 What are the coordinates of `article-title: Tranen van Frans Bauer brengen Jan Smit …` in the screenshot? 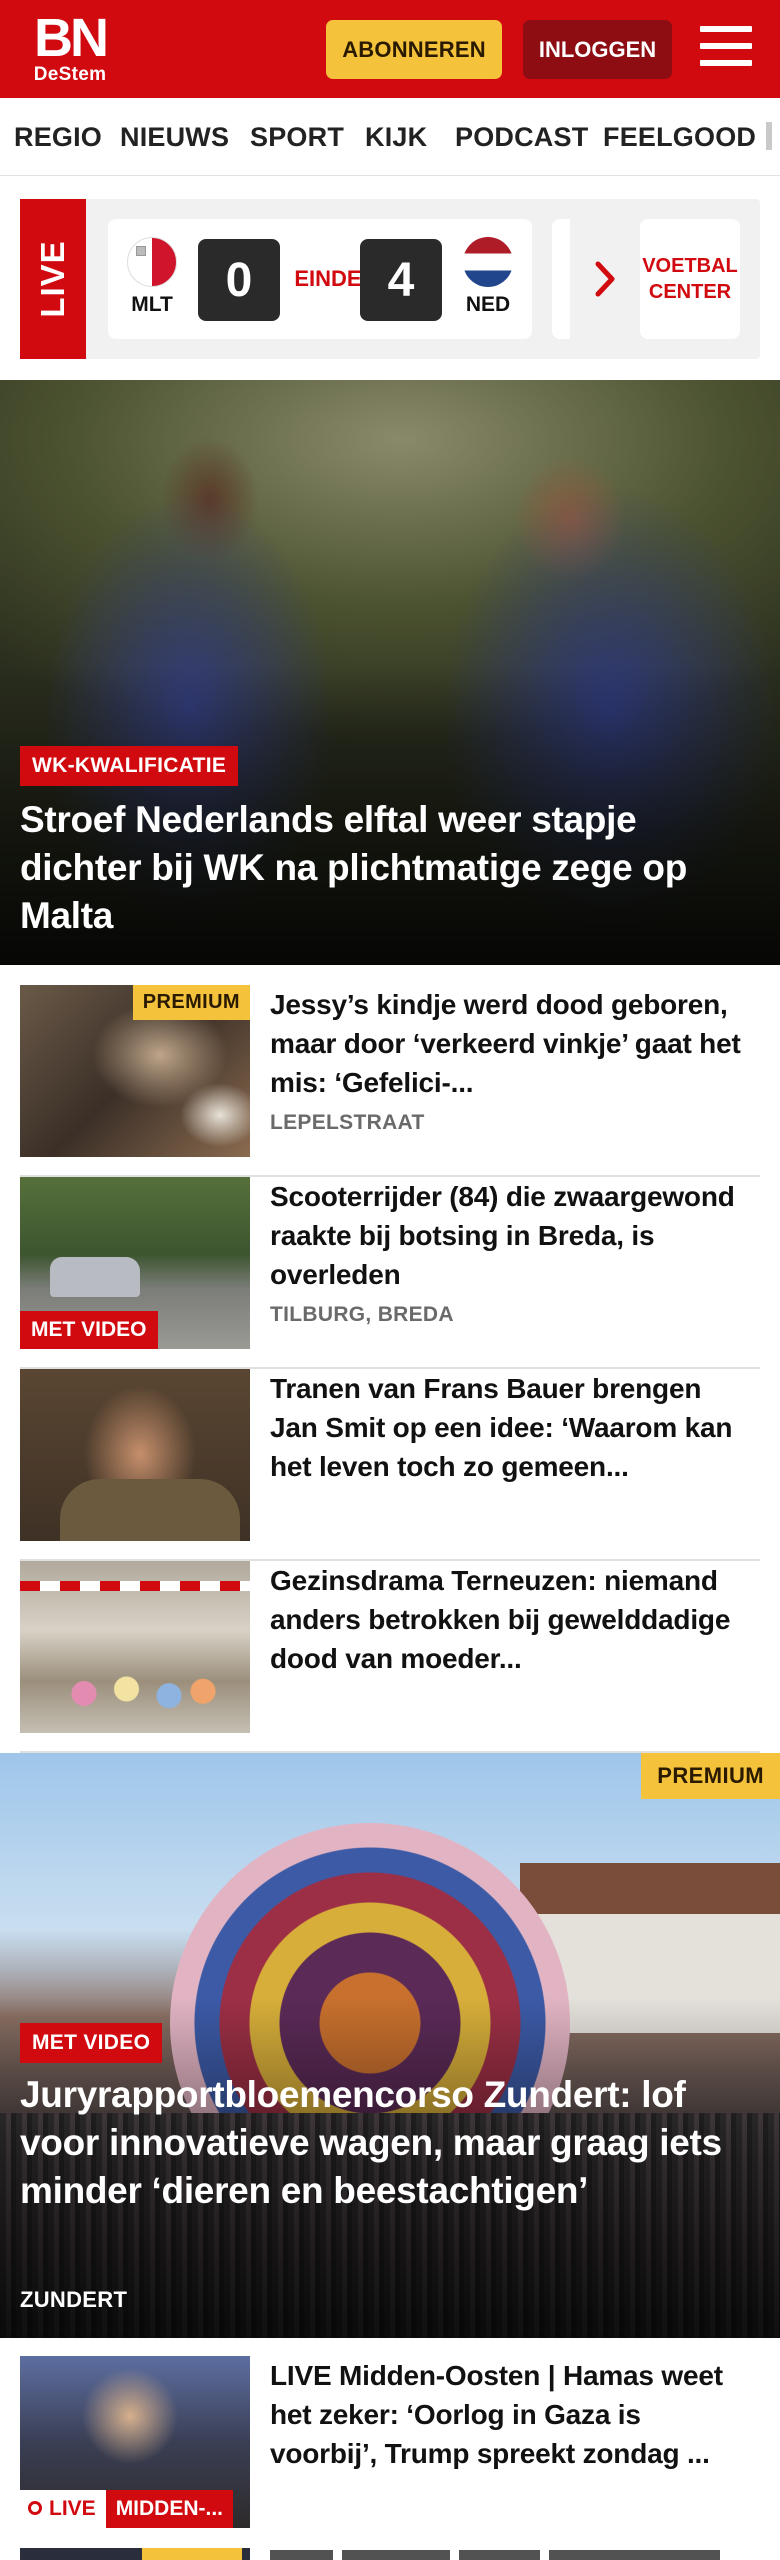 It's located at (512, 1427).